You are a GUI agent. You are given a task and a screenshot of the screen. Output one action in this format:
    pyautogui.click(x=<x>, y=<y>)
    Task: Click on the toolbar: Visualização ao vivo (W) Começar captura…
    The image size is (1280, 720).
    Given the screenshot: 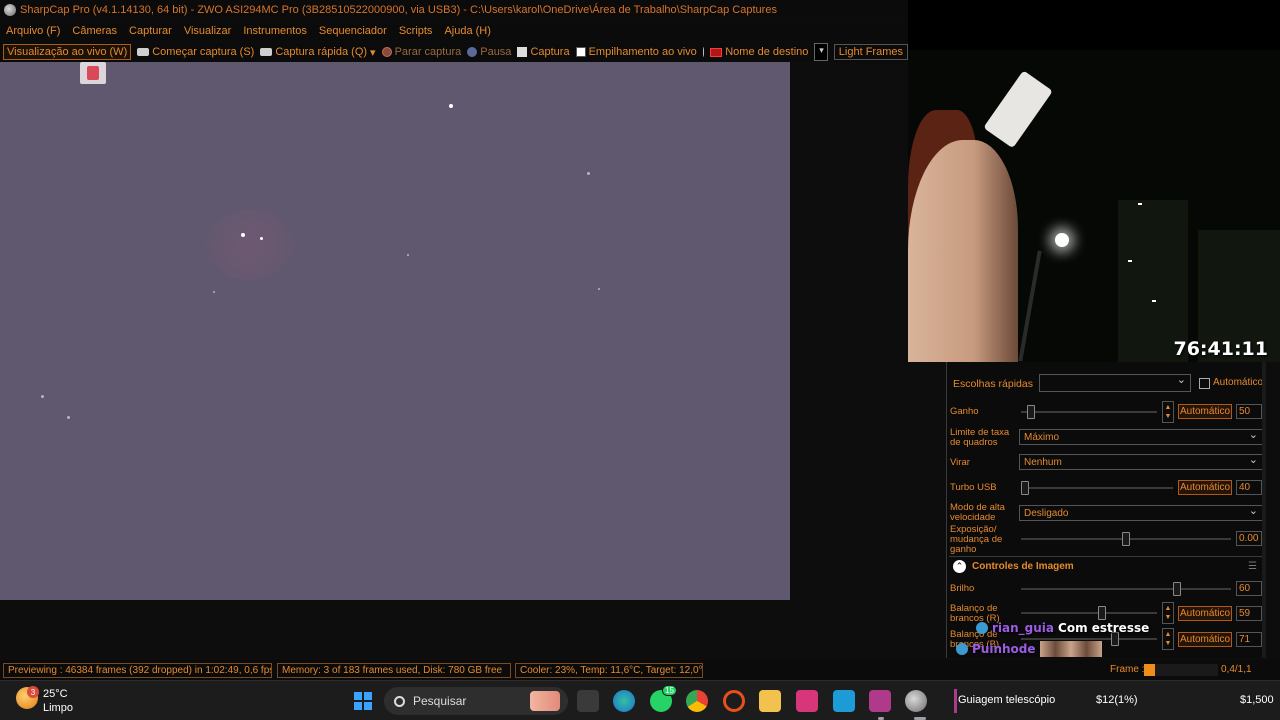 What is the action you would take?
    pyautogui.click(x=454, y=52)
    